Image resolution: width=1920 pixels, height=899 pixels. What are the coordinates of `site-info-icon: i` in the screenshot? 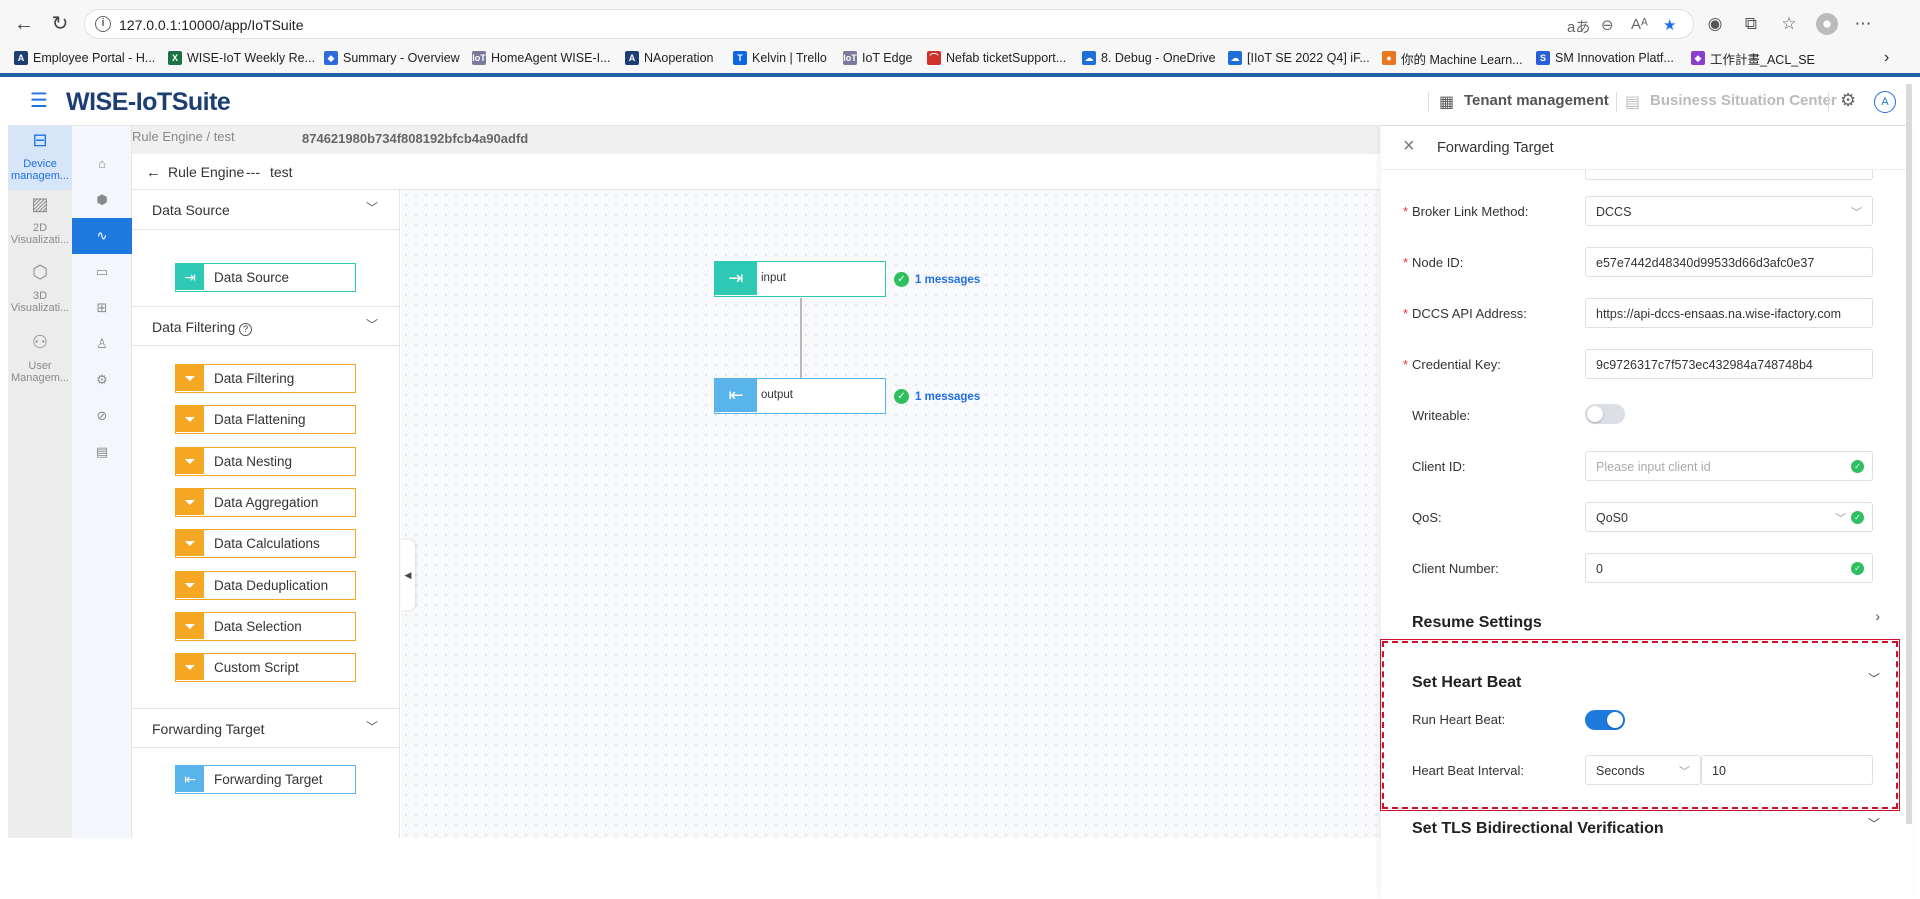 It's located at (103, 24).